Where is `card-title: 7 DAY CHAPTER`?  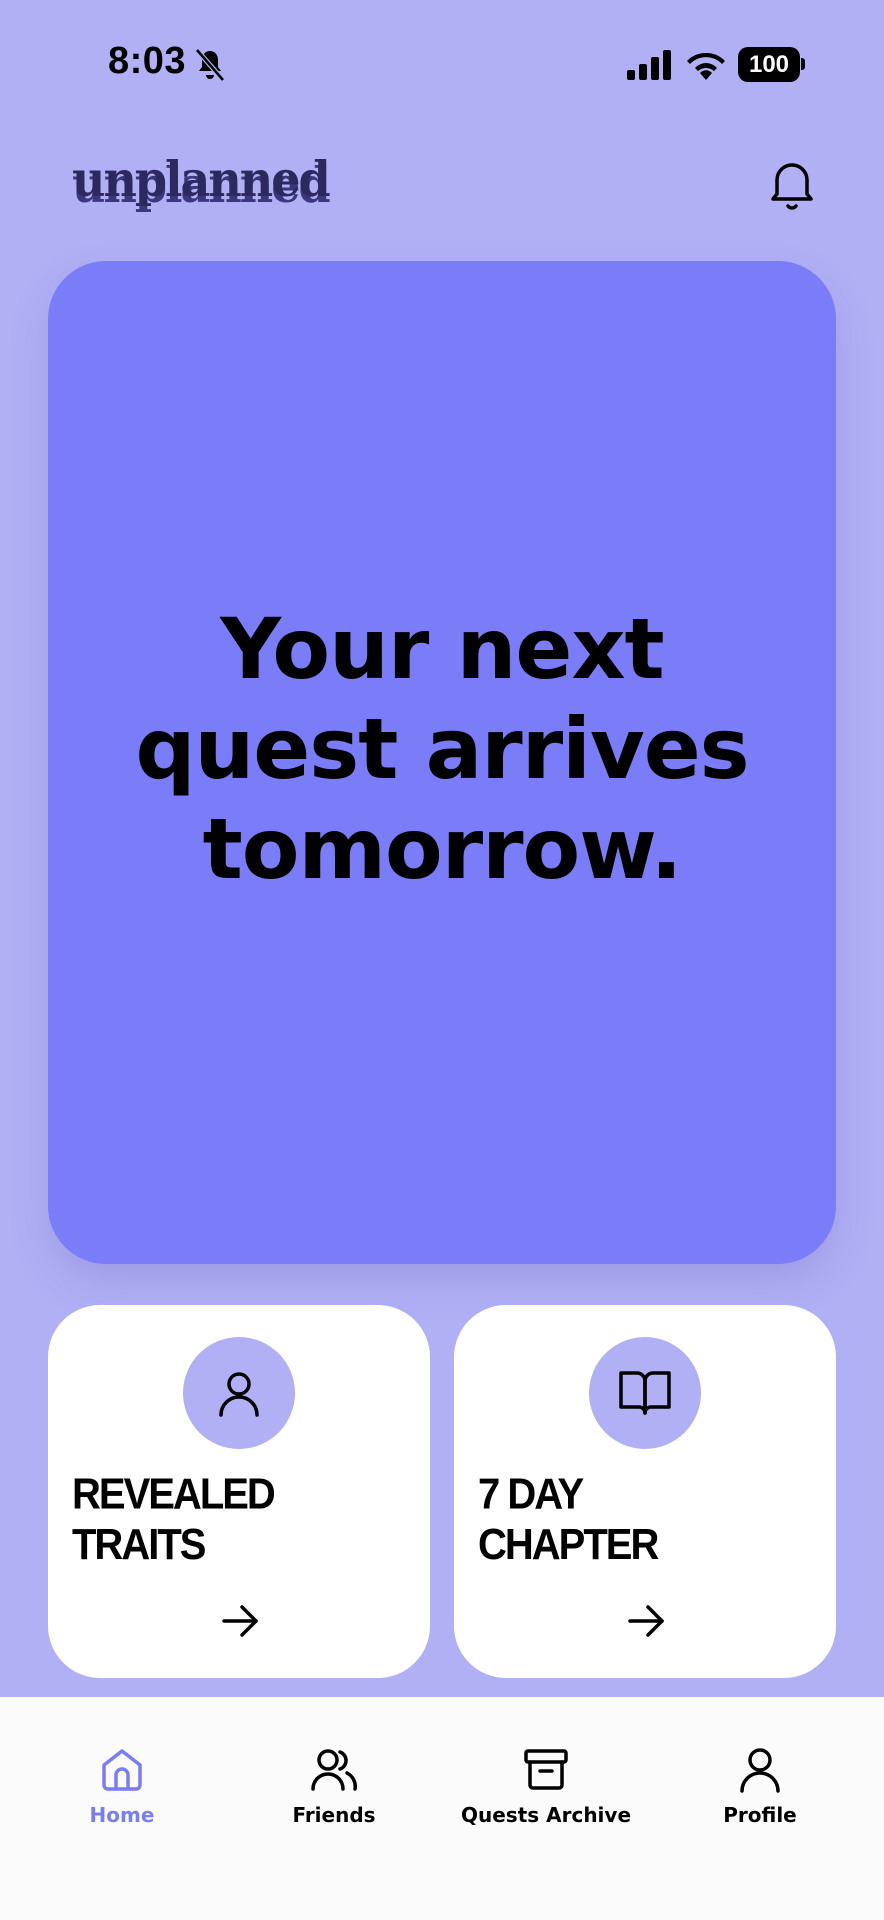
card-title: 7 DAY CHAPTER is located at coordinates (568, 1520).